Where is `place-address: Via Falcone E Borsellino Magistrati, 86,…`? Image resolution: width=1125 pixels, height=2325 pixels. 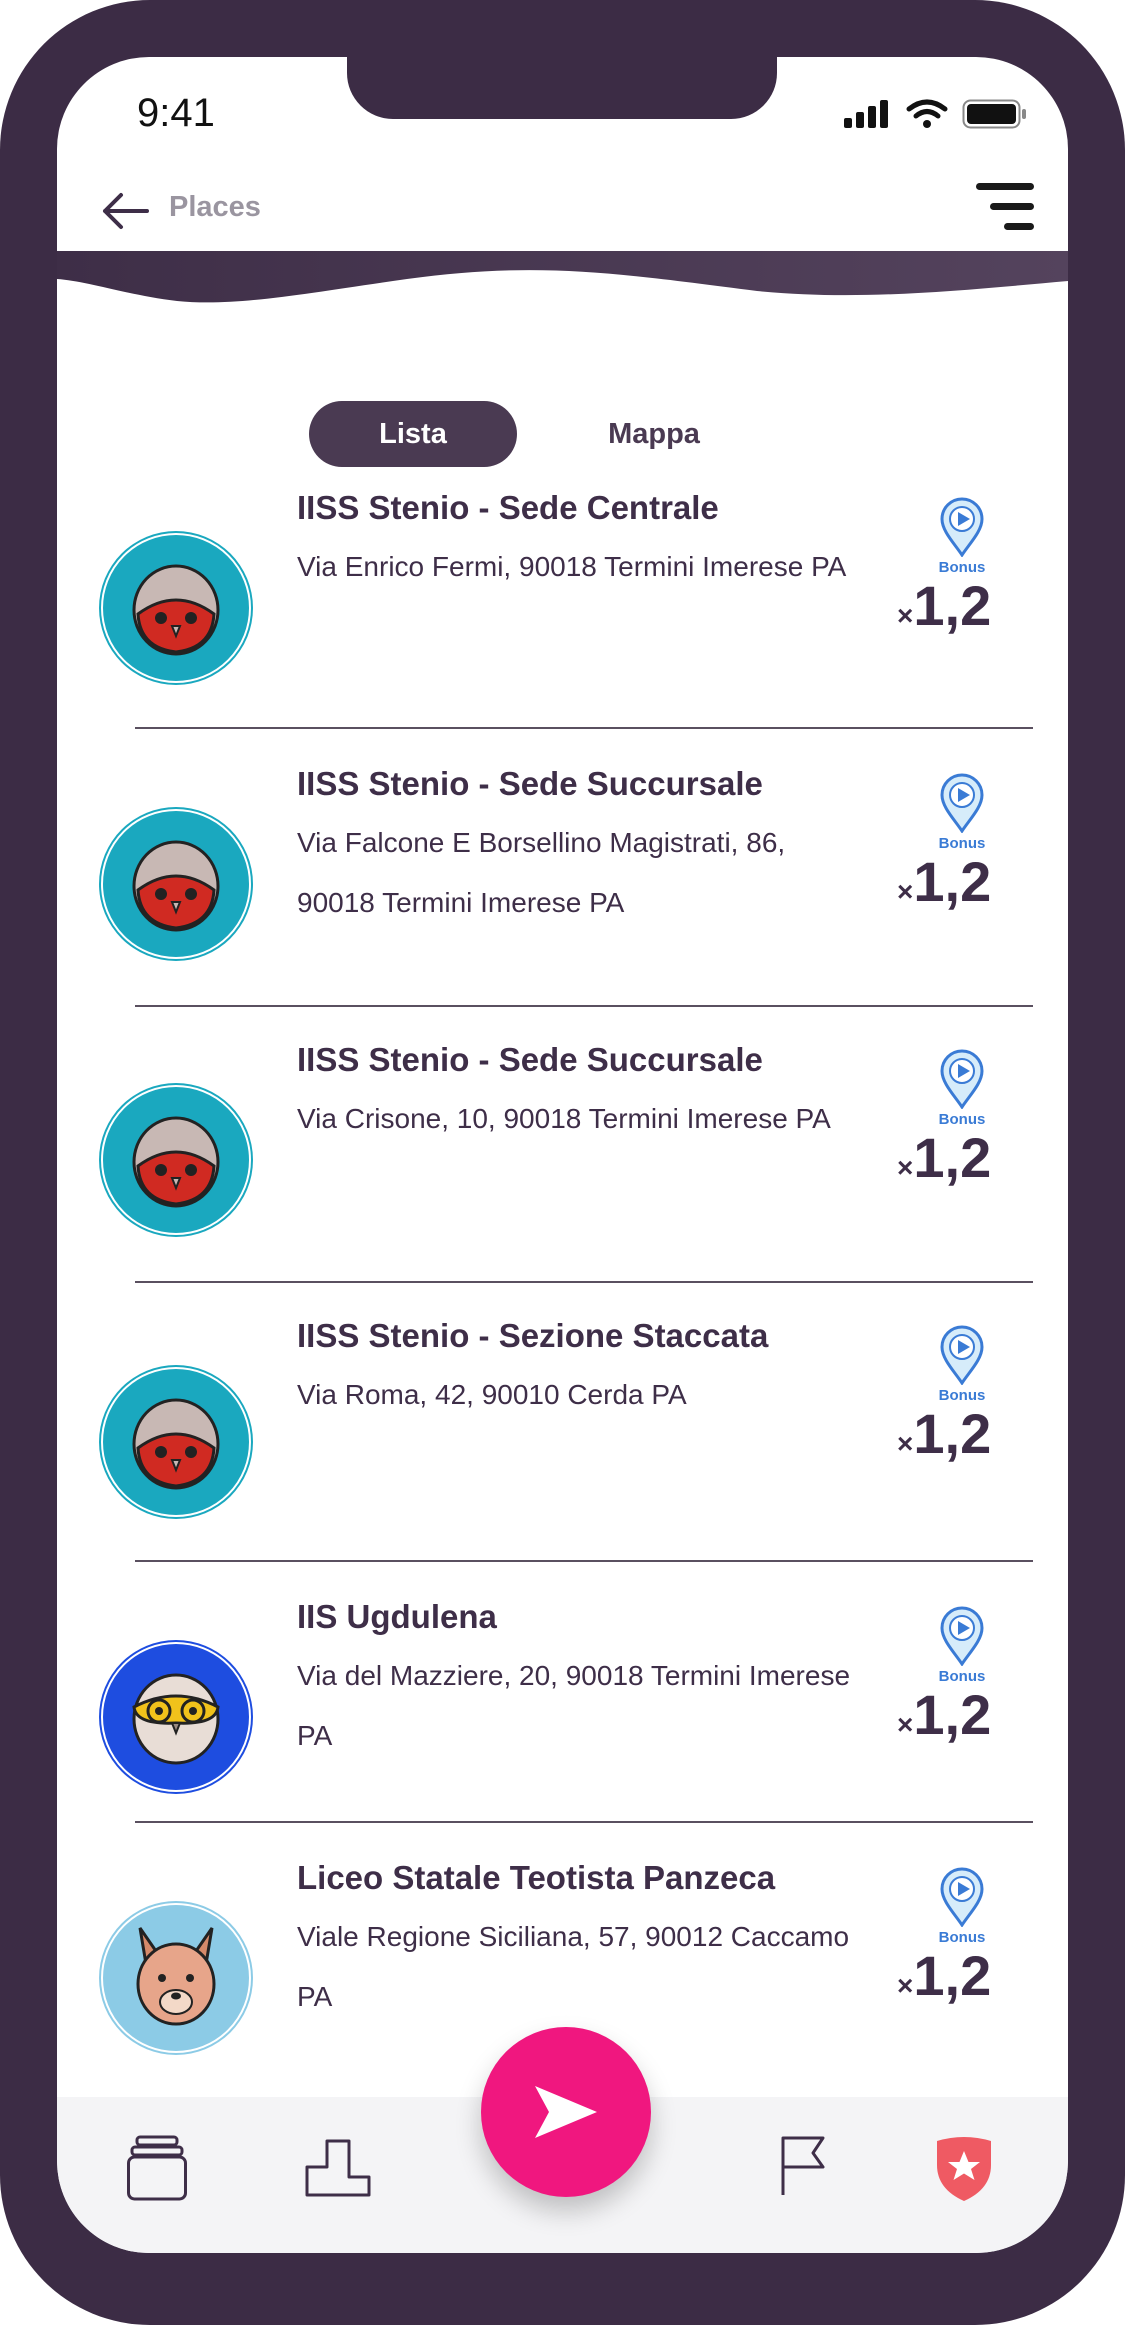
place-address: Via Falcone E Borsellino Magistrati, 86,… is located at coordinates (541, 872).